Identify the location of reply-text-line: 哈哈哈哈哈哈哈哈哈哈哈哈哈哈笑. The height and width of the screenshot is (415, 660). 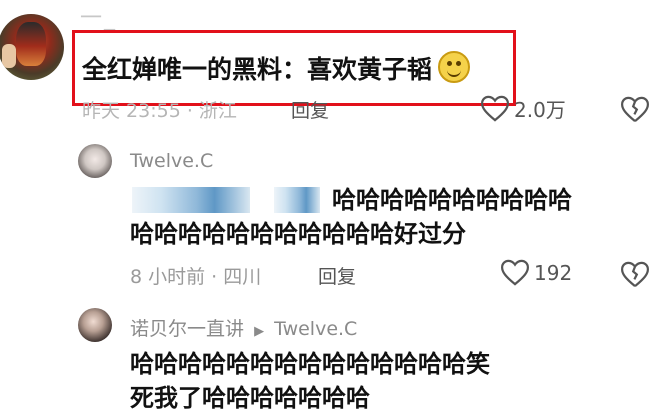
(310, 364).